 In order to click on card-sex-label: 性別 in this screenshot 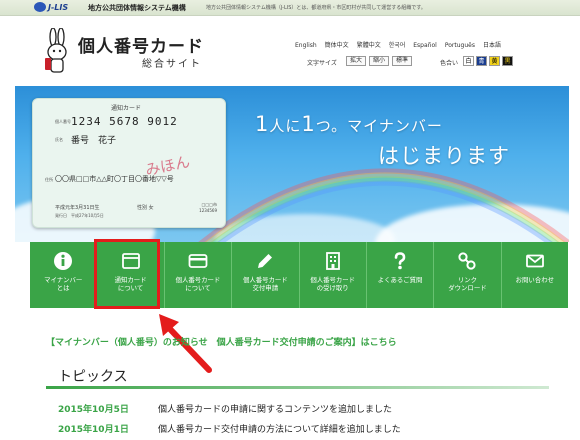, I will do `click(142, 208)`.